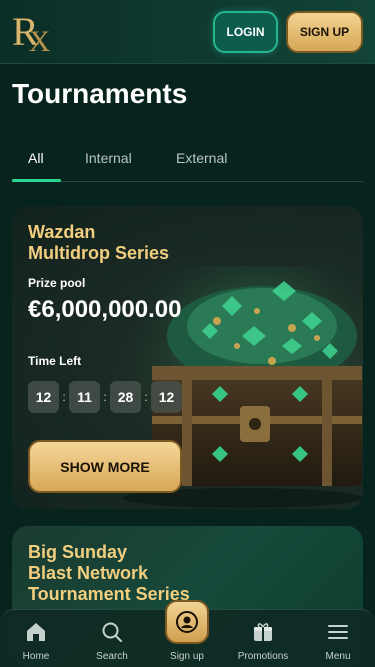  Describe the element at coordinates (57, 283) in the screenshot. I see `prize-pool-label: Prize pool` at that location.